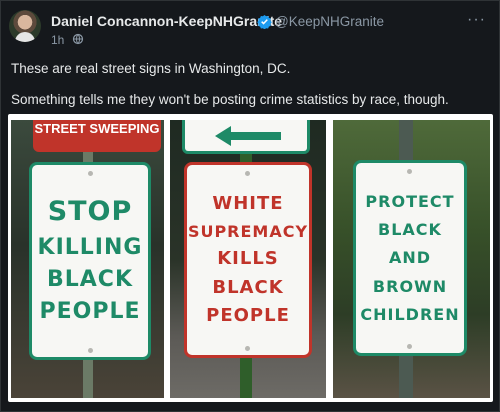  I want to click on avatar-figure, so click(25, 37).